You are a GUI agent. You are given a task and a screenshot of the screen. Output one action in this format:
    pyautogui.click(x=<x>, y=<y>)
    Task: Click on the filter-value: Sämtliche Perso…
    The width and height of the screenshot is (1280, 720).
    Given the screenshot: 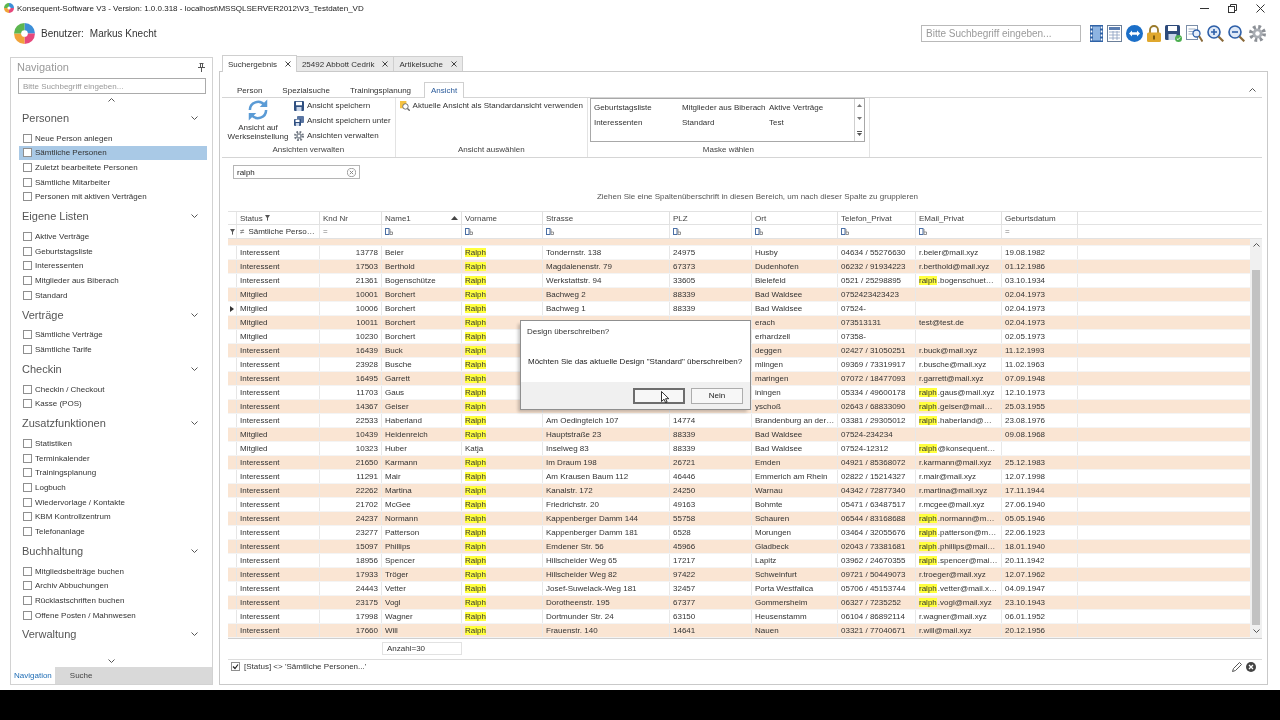 What is the action you would take?
    pyautogui.click(x=281, y=231)
    